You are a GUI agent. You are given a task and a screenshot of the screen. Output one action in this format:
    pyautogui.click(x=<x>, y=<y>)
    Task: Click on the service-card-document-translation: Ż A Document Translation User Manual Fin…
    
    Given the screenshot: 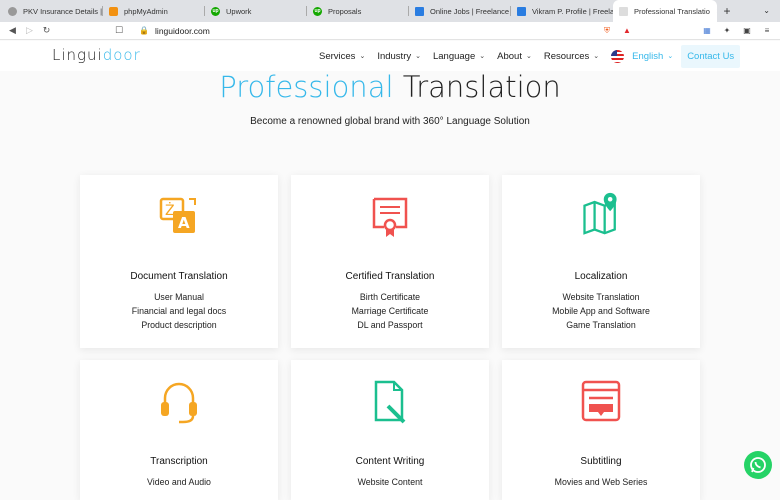 What is the action you would take?
    pyautogui.click(x=179, y=261)
    